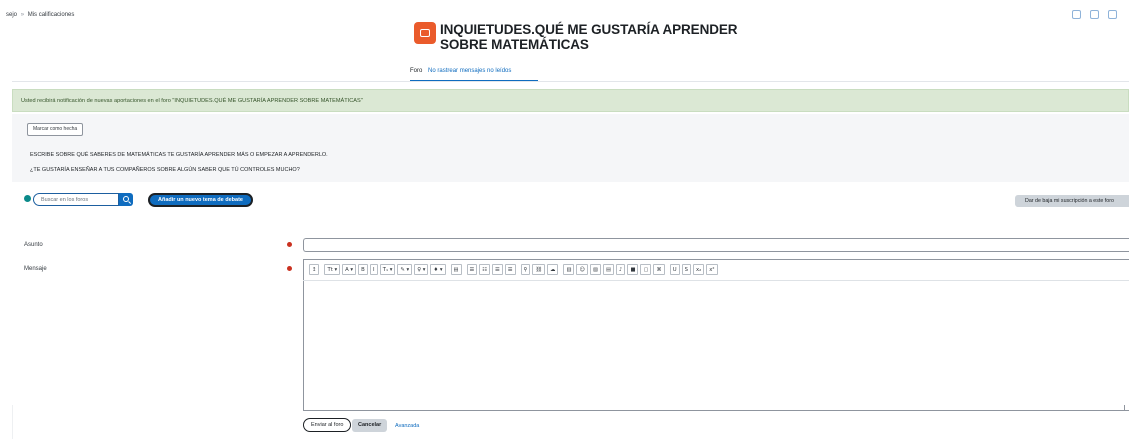  What do you see at coordinates (332, 269) in the screenshot?
I see `font-family-button: Tt ▾` at bounding box center [332, 269].